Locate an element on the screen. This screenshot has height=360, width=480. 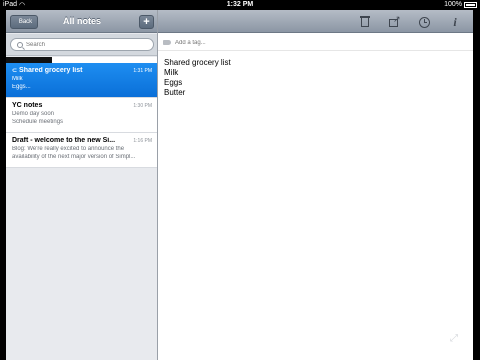
tag-bar is located at coordinates (315, 42).